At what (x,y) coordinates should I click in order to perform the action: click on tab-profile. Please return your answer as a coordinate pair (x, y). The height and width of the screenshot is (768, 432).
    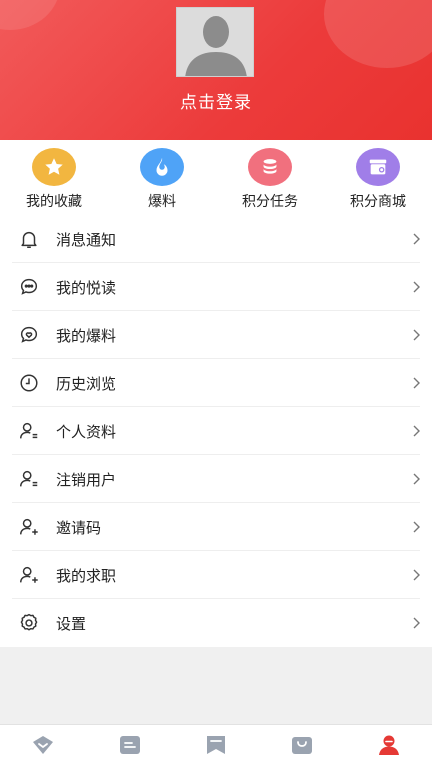
    Looking at the image, I should click on (389, 746).